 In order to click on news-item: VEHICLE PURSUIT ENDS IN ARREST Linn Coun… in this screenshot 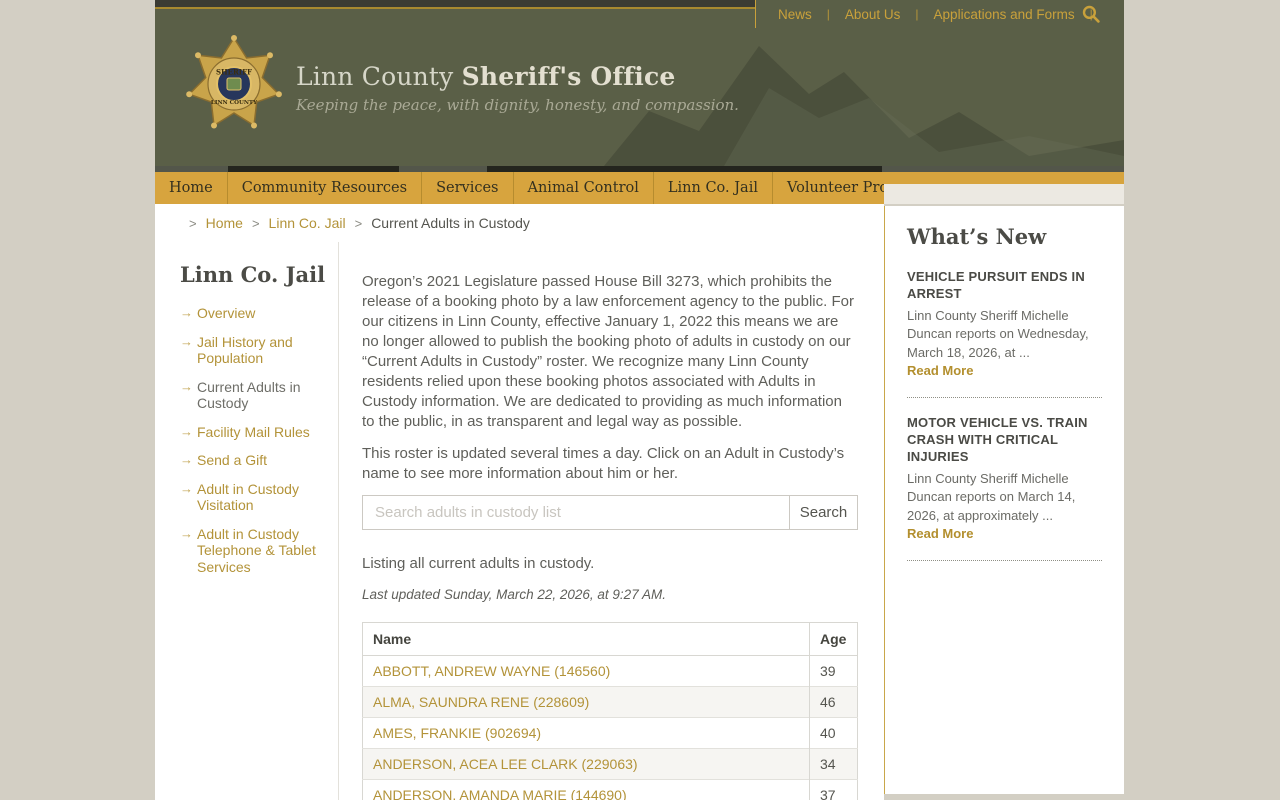, I will do `click(1004, 334)`.